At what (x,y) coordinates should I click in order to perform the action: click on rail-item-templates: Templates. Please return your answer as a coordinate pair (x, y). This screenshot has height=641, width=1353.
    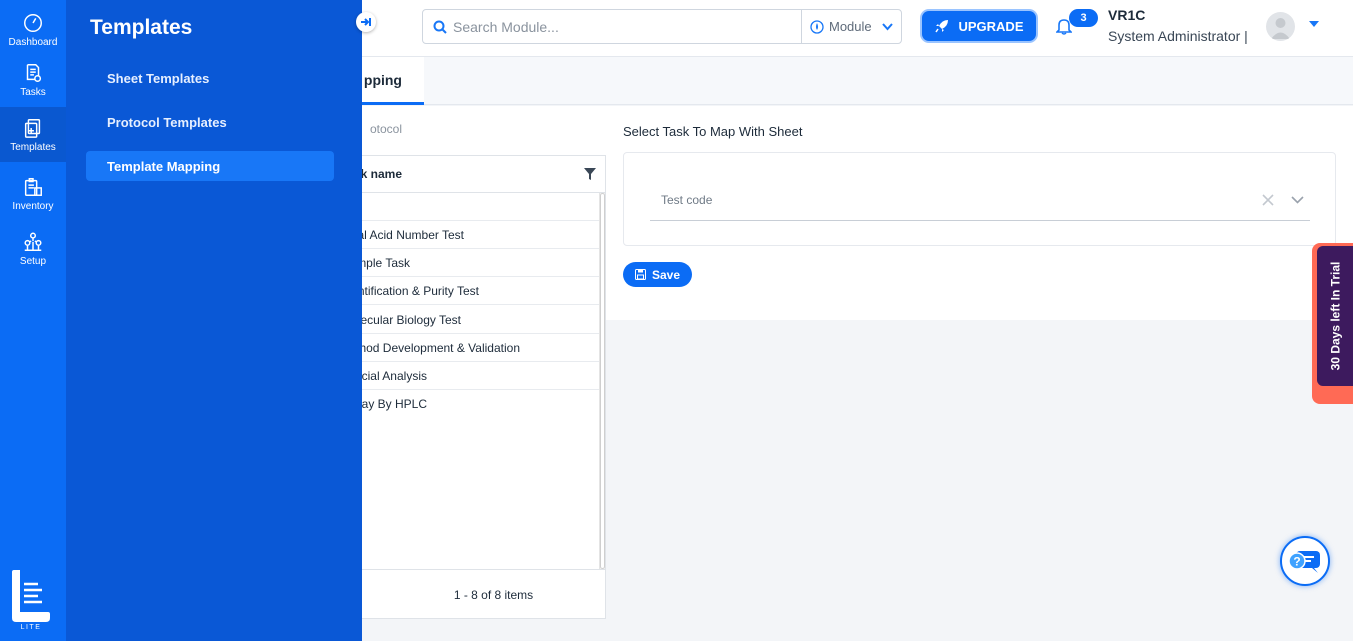
    Looking at the image, I should click on (33, 134).